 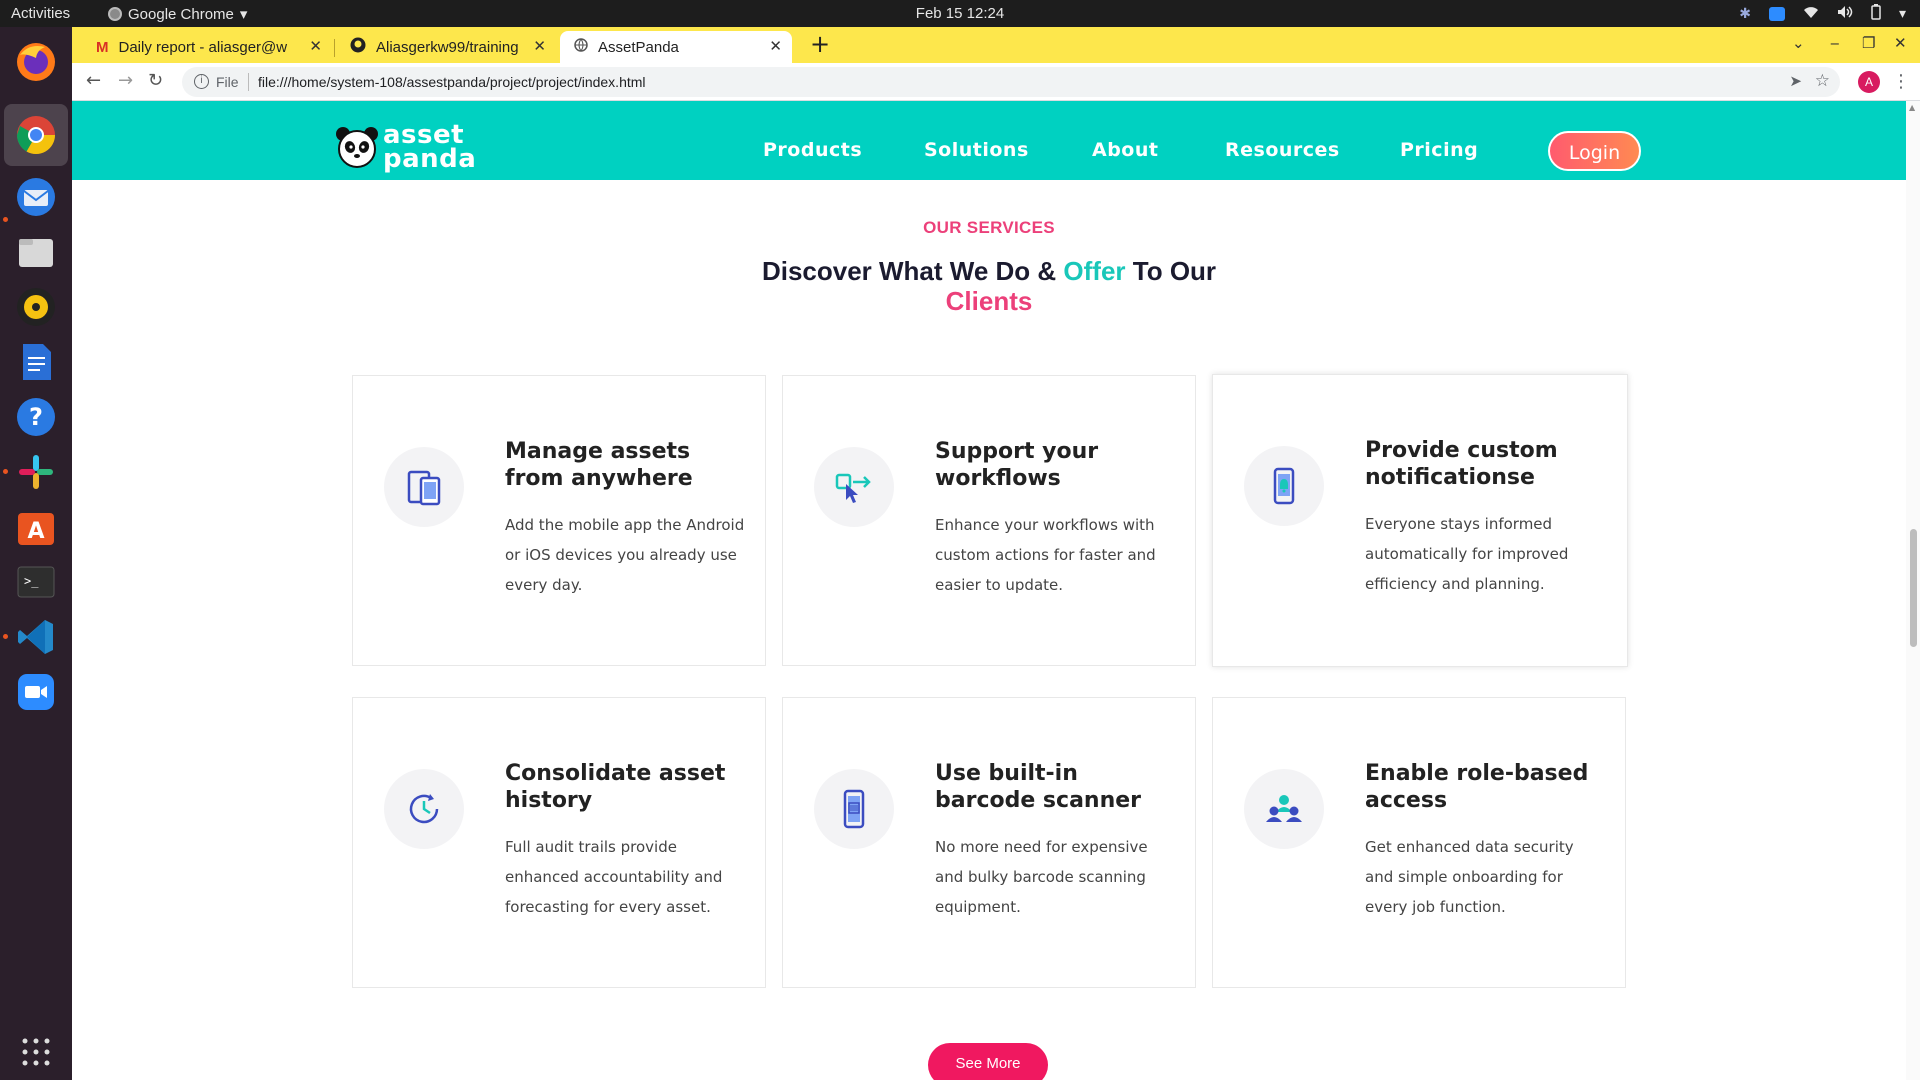 What do you see at coordinates (125, 80) in the screenshot?
I see `forward-button: →` at bounding box center [125, 80].